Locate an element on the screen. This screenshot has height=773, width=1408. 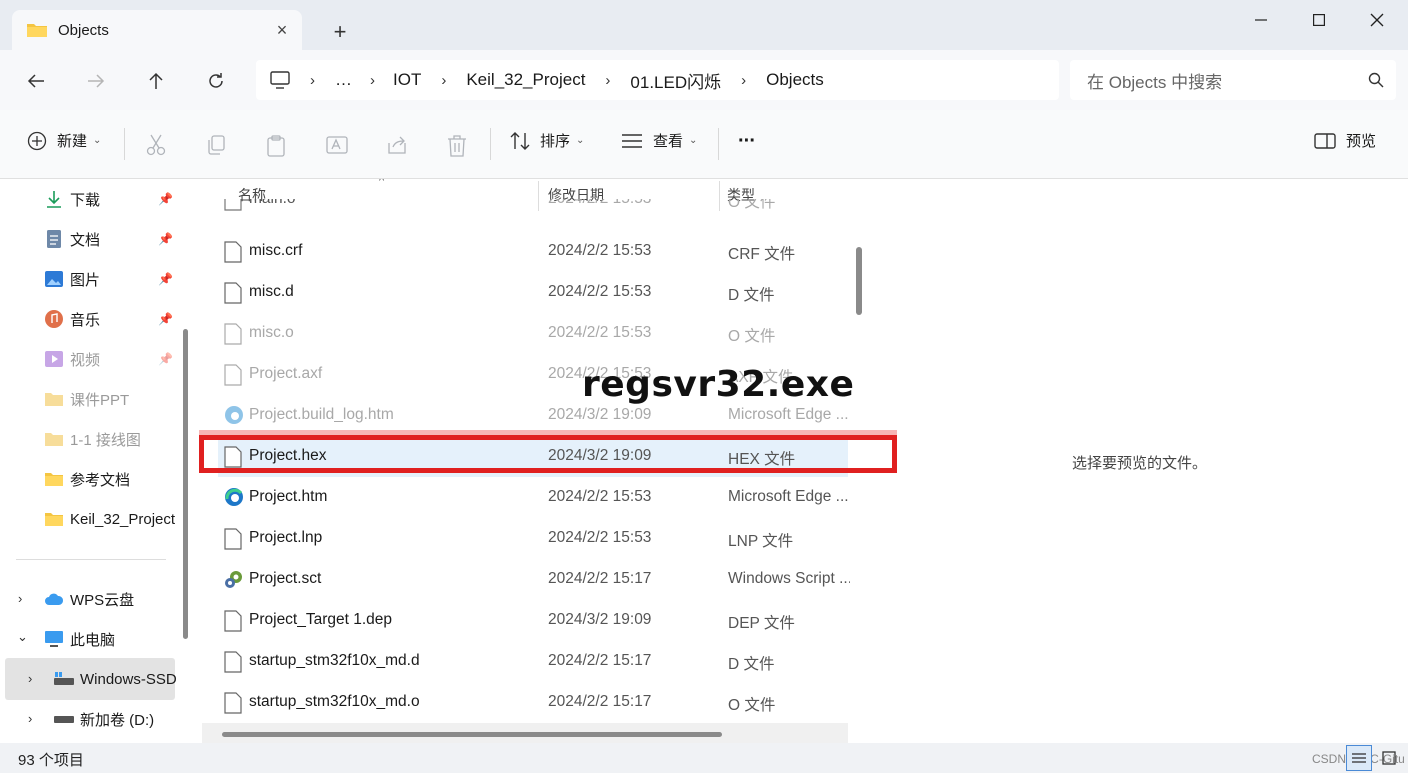
table-row: misc.crf 2024/2/2 15:53 CRF 文件 is located at coordinates (533, 251).